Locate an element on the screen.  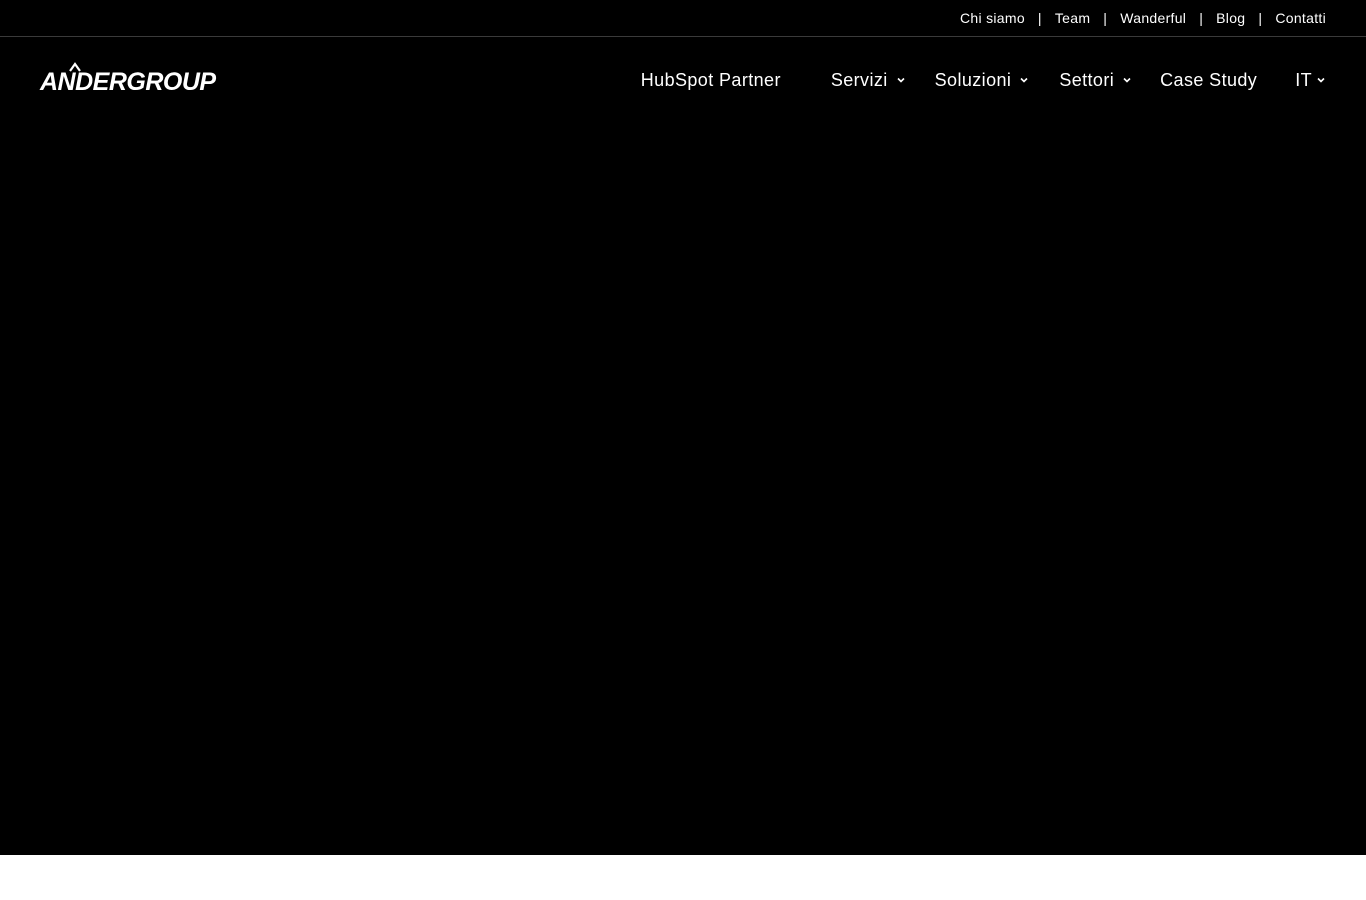
nav-servizi: Servizi is located at coordinates (868, 80).